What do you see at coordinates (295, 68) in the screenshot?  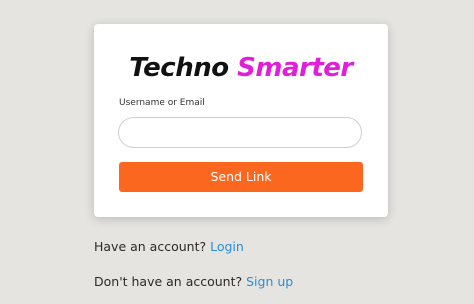 I see `logo-word-smarter: Smarter` at bounding box center [295, 68].